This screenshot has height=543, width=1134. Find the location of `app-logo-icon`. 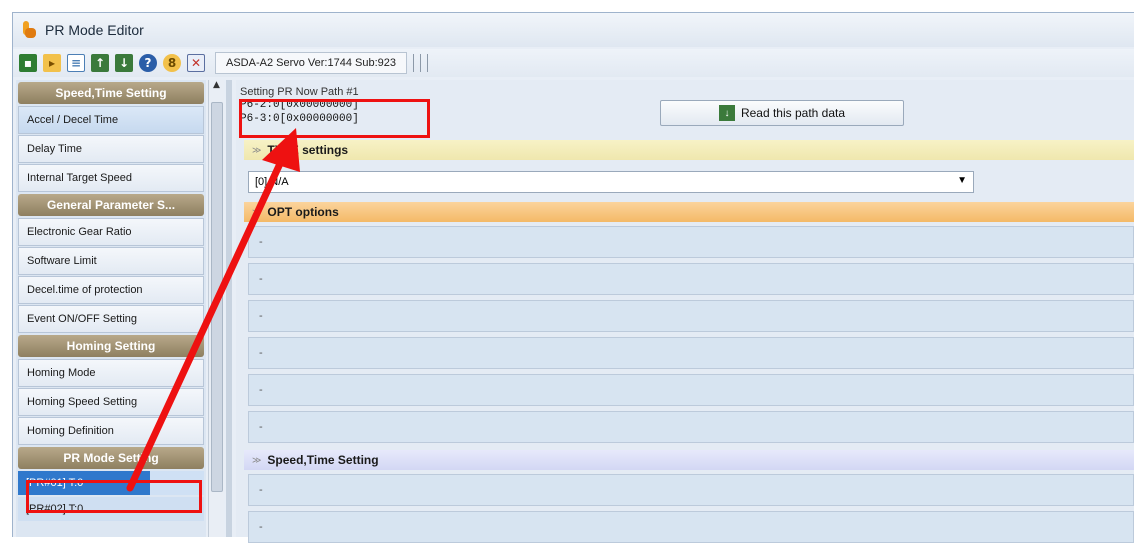

app-logo-icon is located at coordinates (29, 30).